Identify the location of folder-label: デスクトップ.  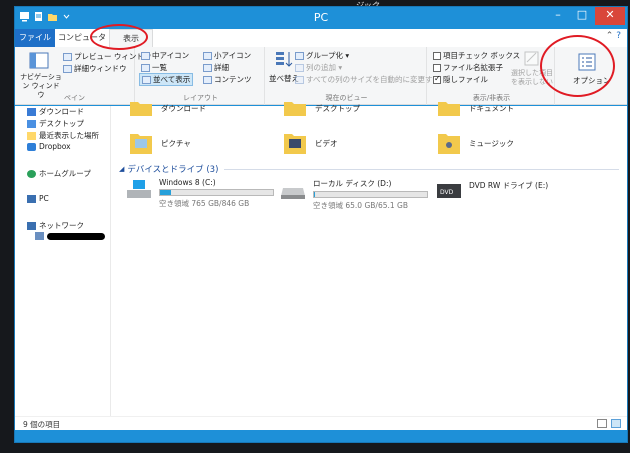
(337, 108).